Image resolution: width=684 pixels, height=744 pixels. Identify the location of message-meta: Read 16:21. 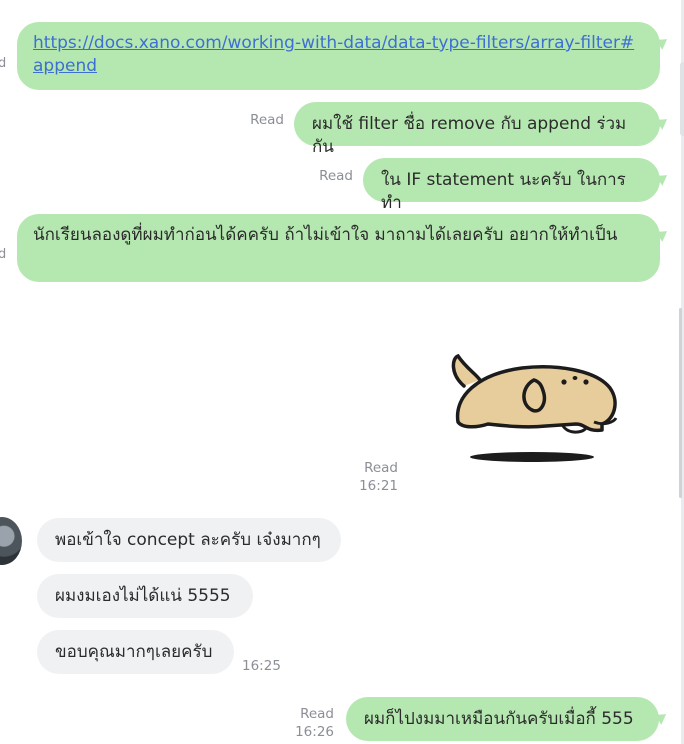
(376, 477).